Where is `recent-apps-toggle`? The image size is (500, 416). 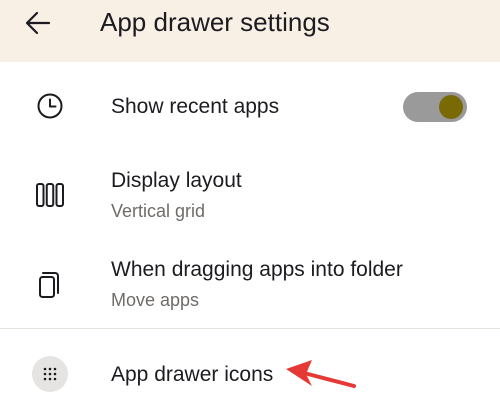 recent-apps-toggle is located at coordinates (435, 107).